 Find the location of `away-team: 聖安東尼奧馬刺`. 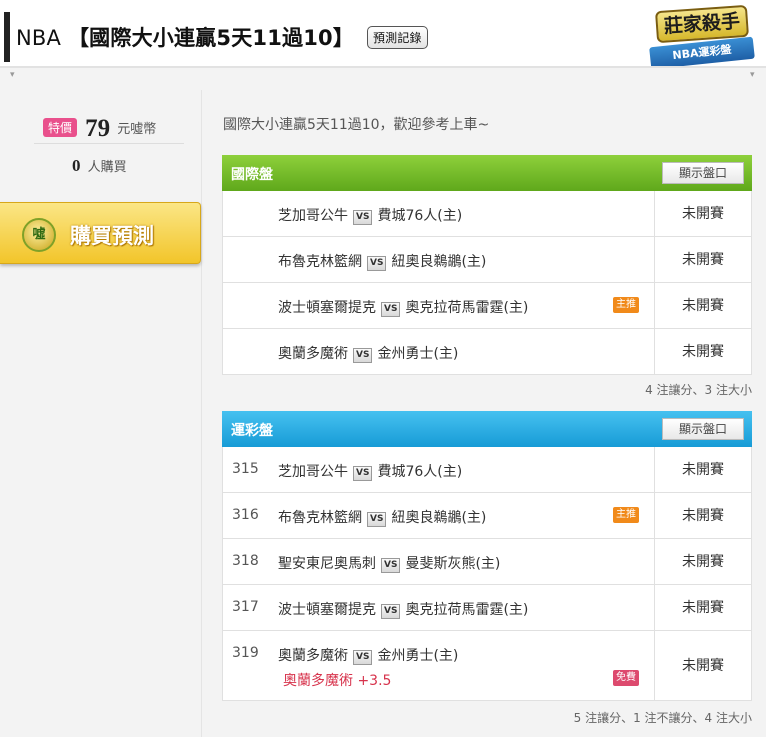

away-team: 聖安東尼奧馬刺 is located at coordinates (327, 564).